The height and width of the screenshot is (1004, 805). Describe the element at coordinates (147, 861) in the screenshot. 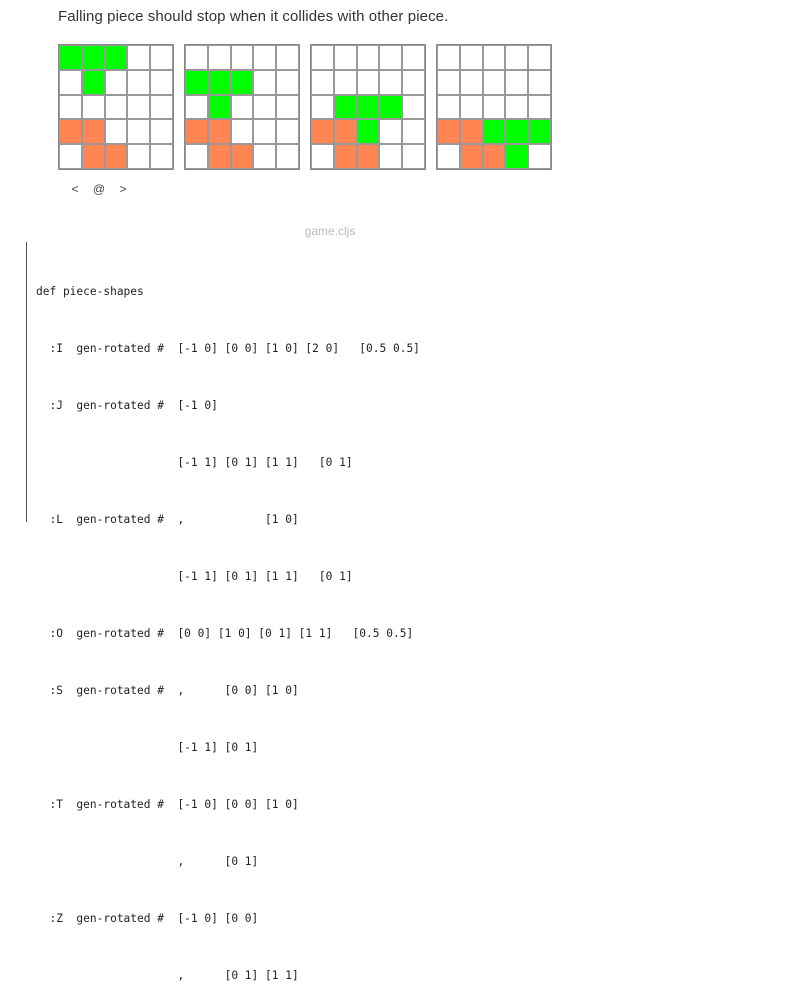

I see `code-line: , [0 1]` at that location.